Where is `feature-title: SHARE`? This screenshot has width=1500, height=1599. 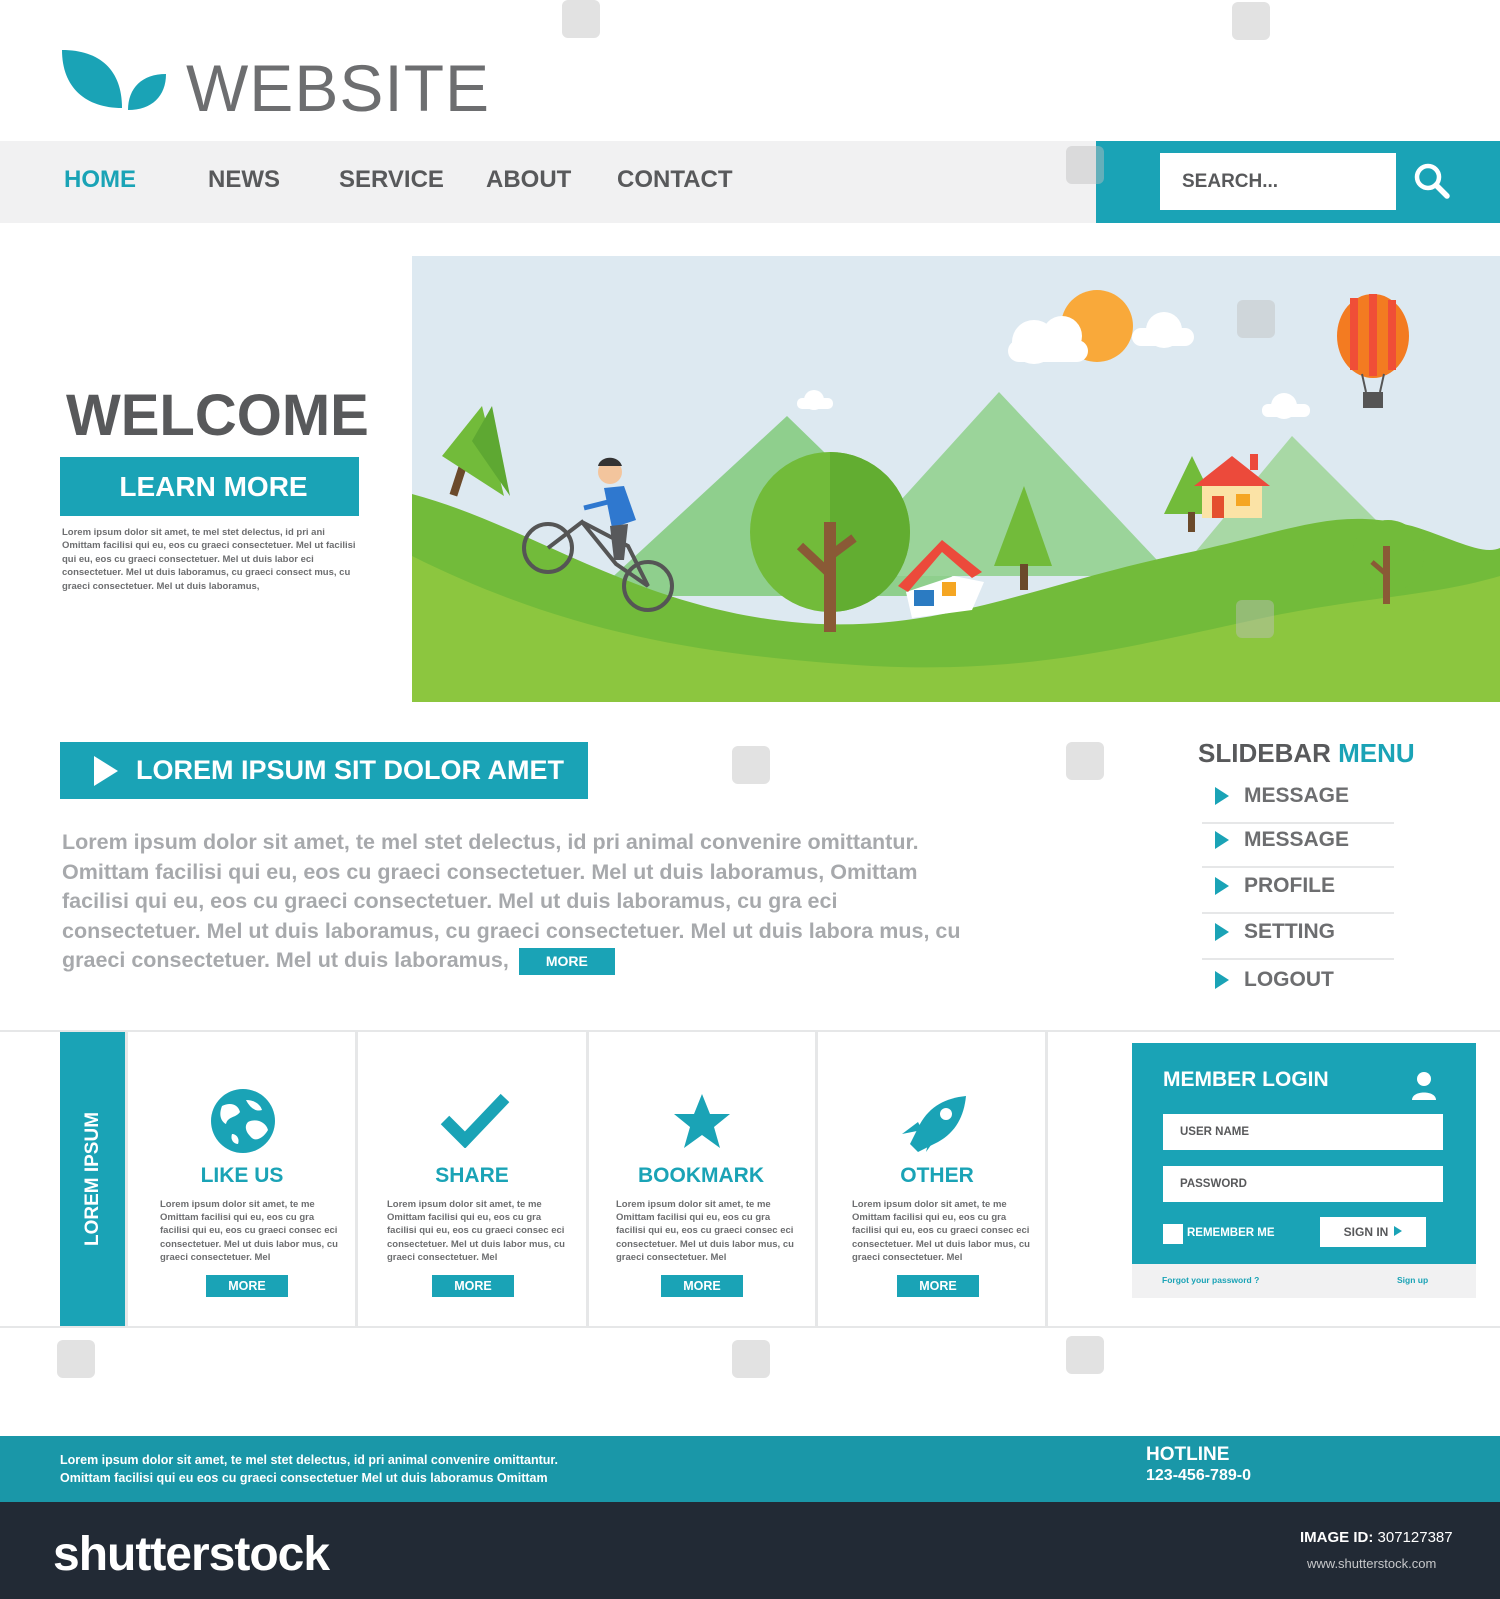
feature-title: SHARE is located at coordinates (472, 1175).